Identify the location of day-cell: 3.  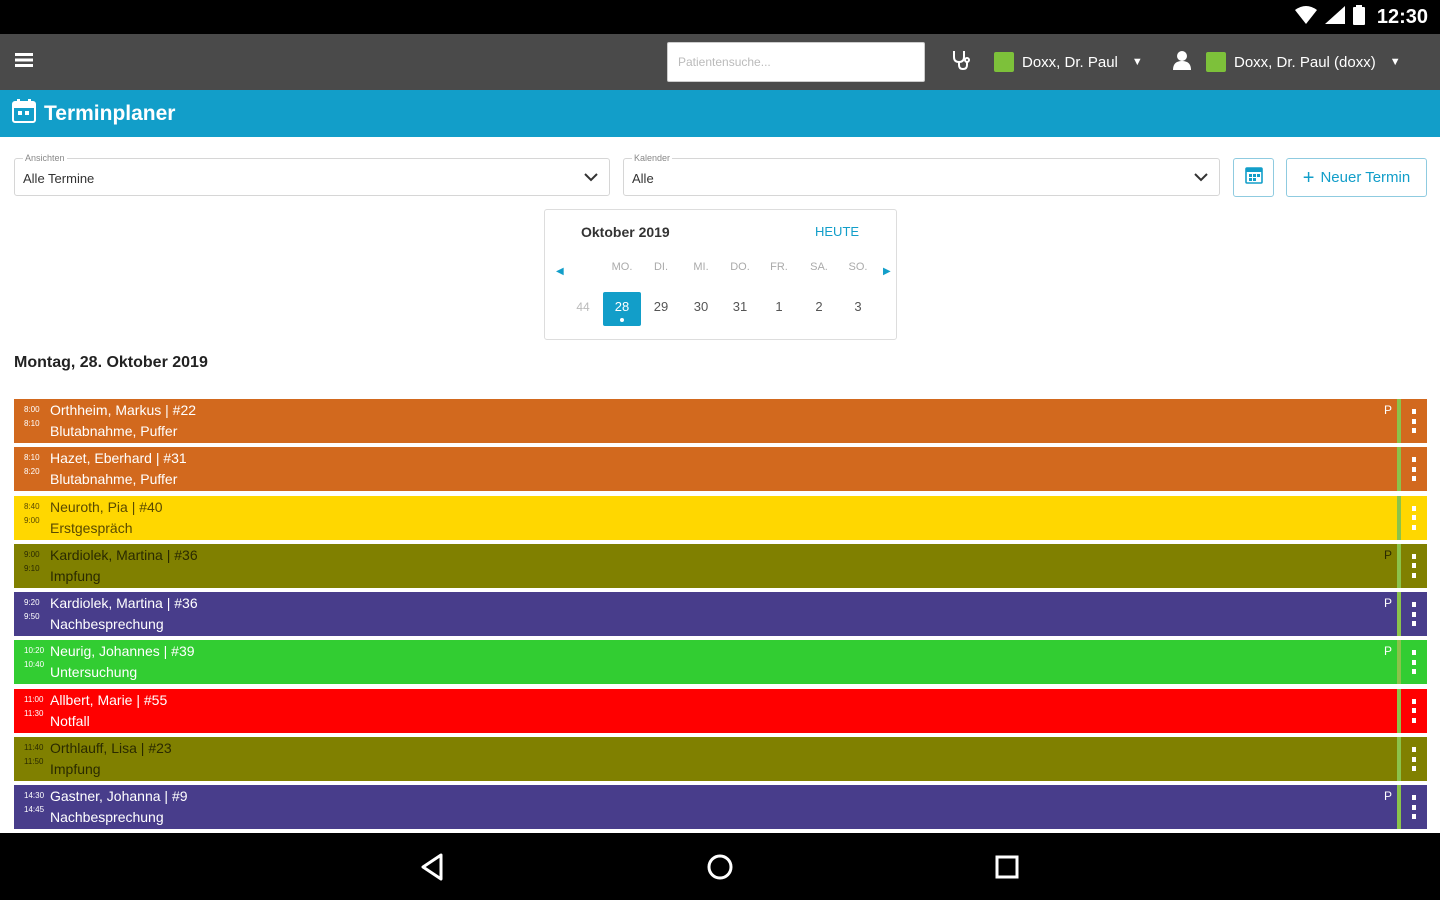
(858, 309).